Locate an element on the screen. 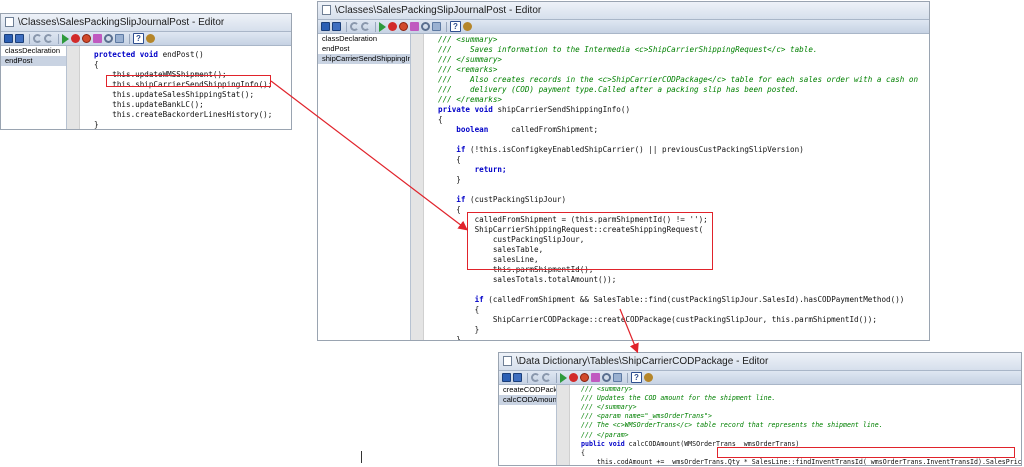 This screenshot has height=467, width=1024. arrow-to-shipping-request is located at coordinates (369, 155).